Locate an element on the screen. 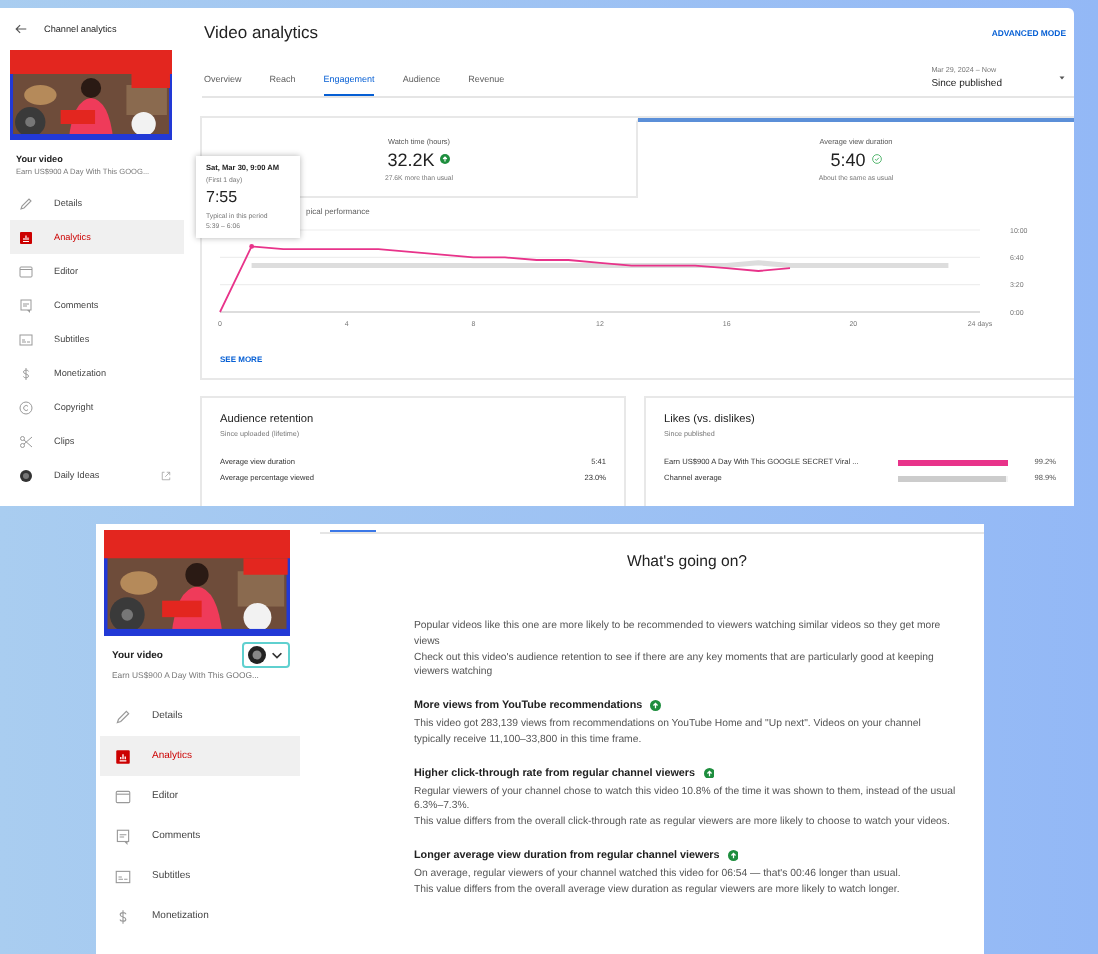 This screenshot has width=1098, height=954. metric-value: 5:40 is located at coordinates (848, 159).